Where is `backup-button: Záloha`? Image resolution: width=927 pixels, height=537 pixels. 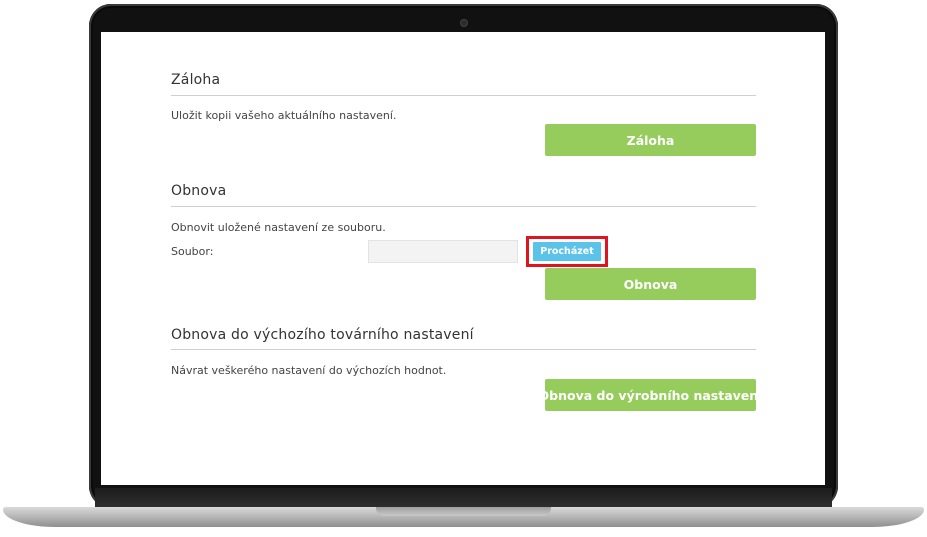
backup-button: Záloha is located at coordinates (650, 140).